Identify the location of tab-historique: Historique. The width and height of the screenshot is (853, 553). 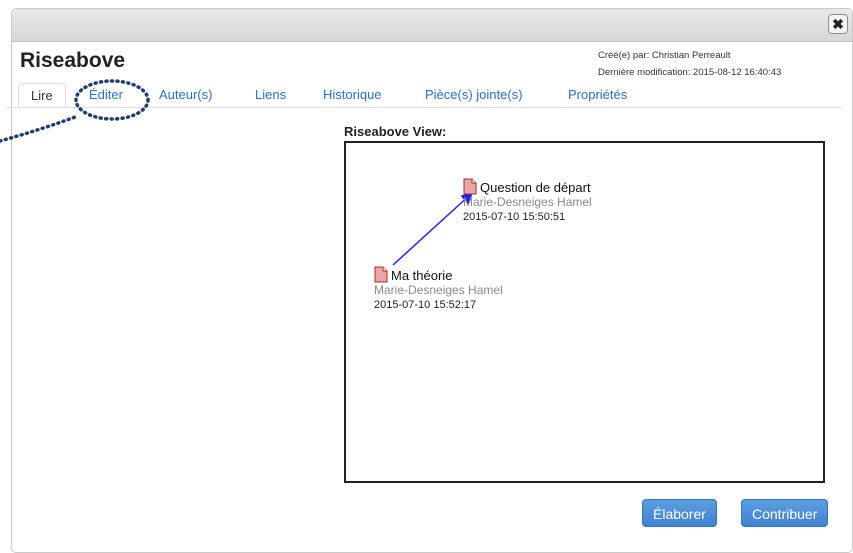
(352, 95).